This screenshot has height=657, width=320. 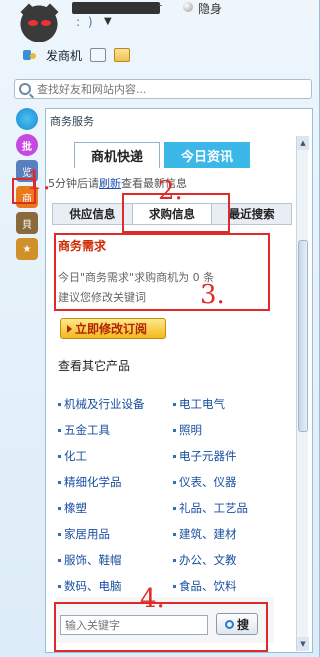 I want to click on category-link: 五金工具, so click(x=115, y=430).